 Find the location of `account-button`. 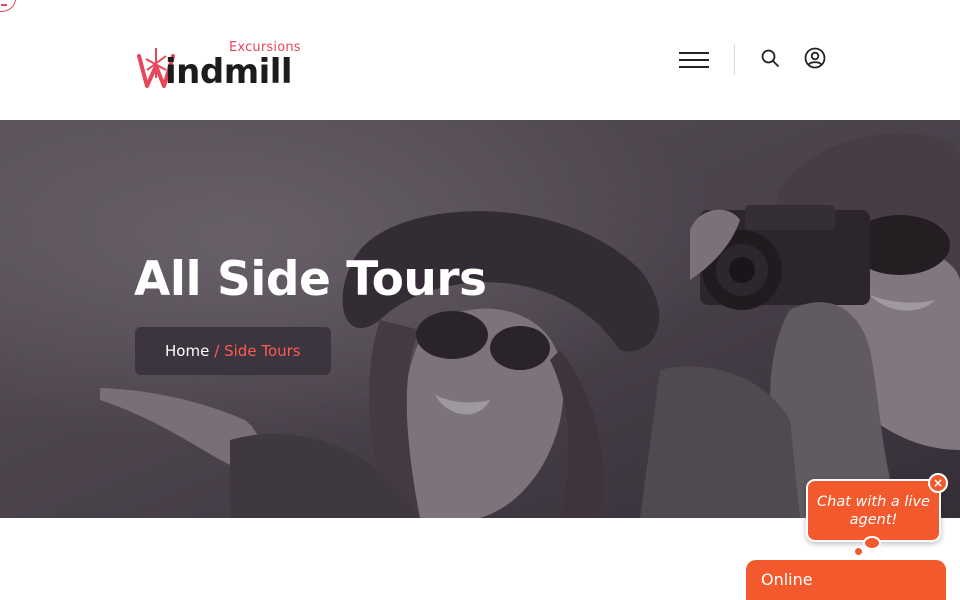

account-button is located at coordinates (815, 58).